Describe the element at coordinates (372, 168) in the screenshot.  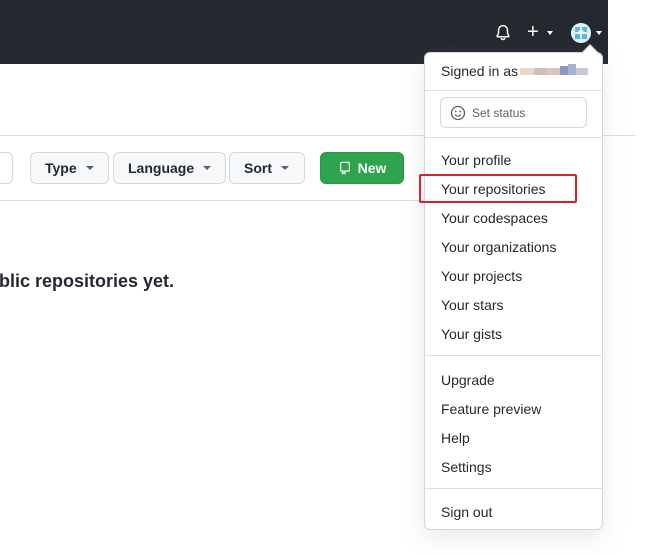
I see `new-label: New` at that location.